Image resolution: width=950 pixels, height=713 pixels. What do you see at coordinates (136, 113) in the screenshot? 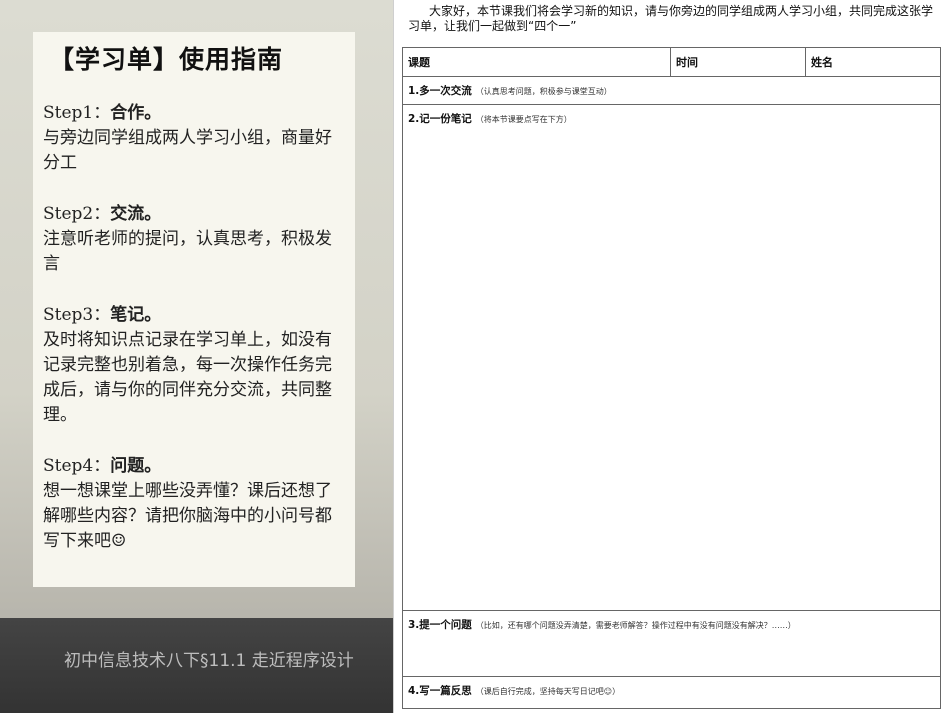
I see `step-name: 合作。` at bounding box center [136, 113].